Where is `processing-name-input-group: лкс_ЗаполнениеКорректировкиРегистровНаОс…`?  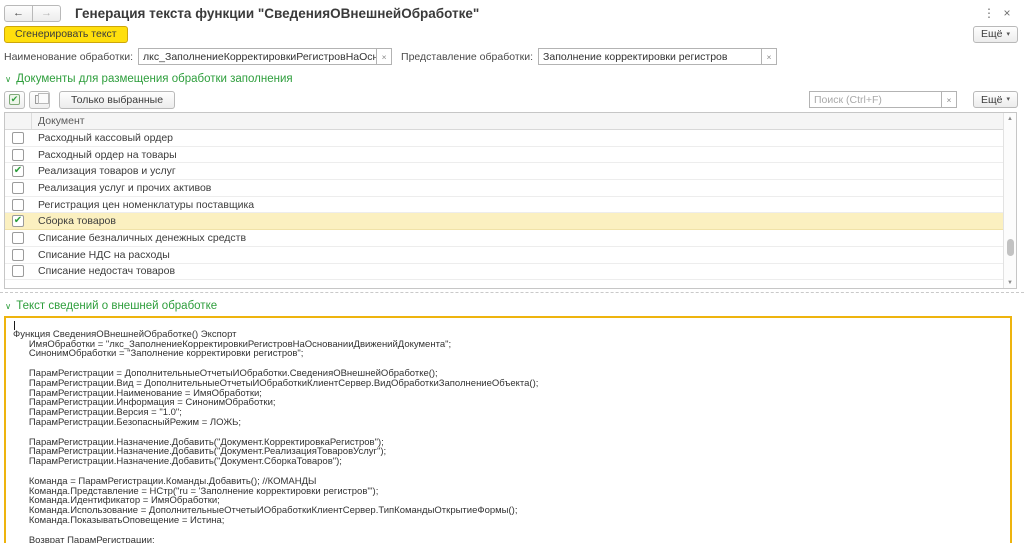
processing-name-input-group: лкс_ЗаполнениеКорректировкиРегистровНаОс… is located at coordinates (265, 56).